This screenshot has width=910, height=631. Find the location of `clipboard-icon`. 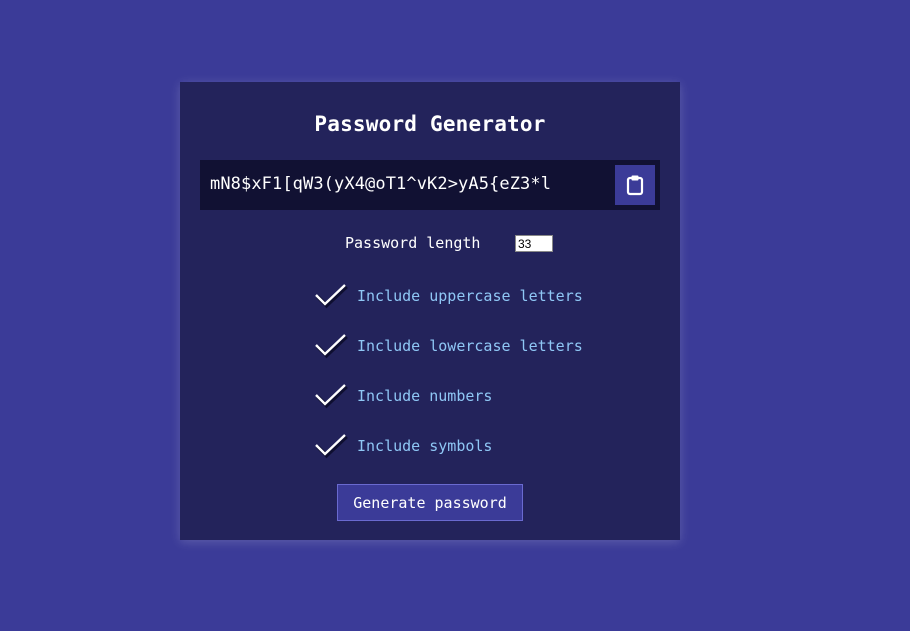

clipboard-icon is located at coordinates (635, 185).